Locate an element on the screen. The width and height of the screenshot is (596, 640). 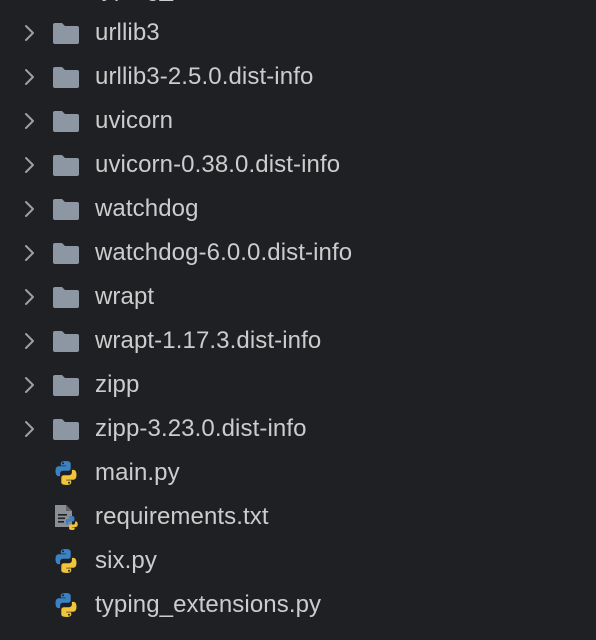
python-requirements-icon is located at coordinates (66, 517).